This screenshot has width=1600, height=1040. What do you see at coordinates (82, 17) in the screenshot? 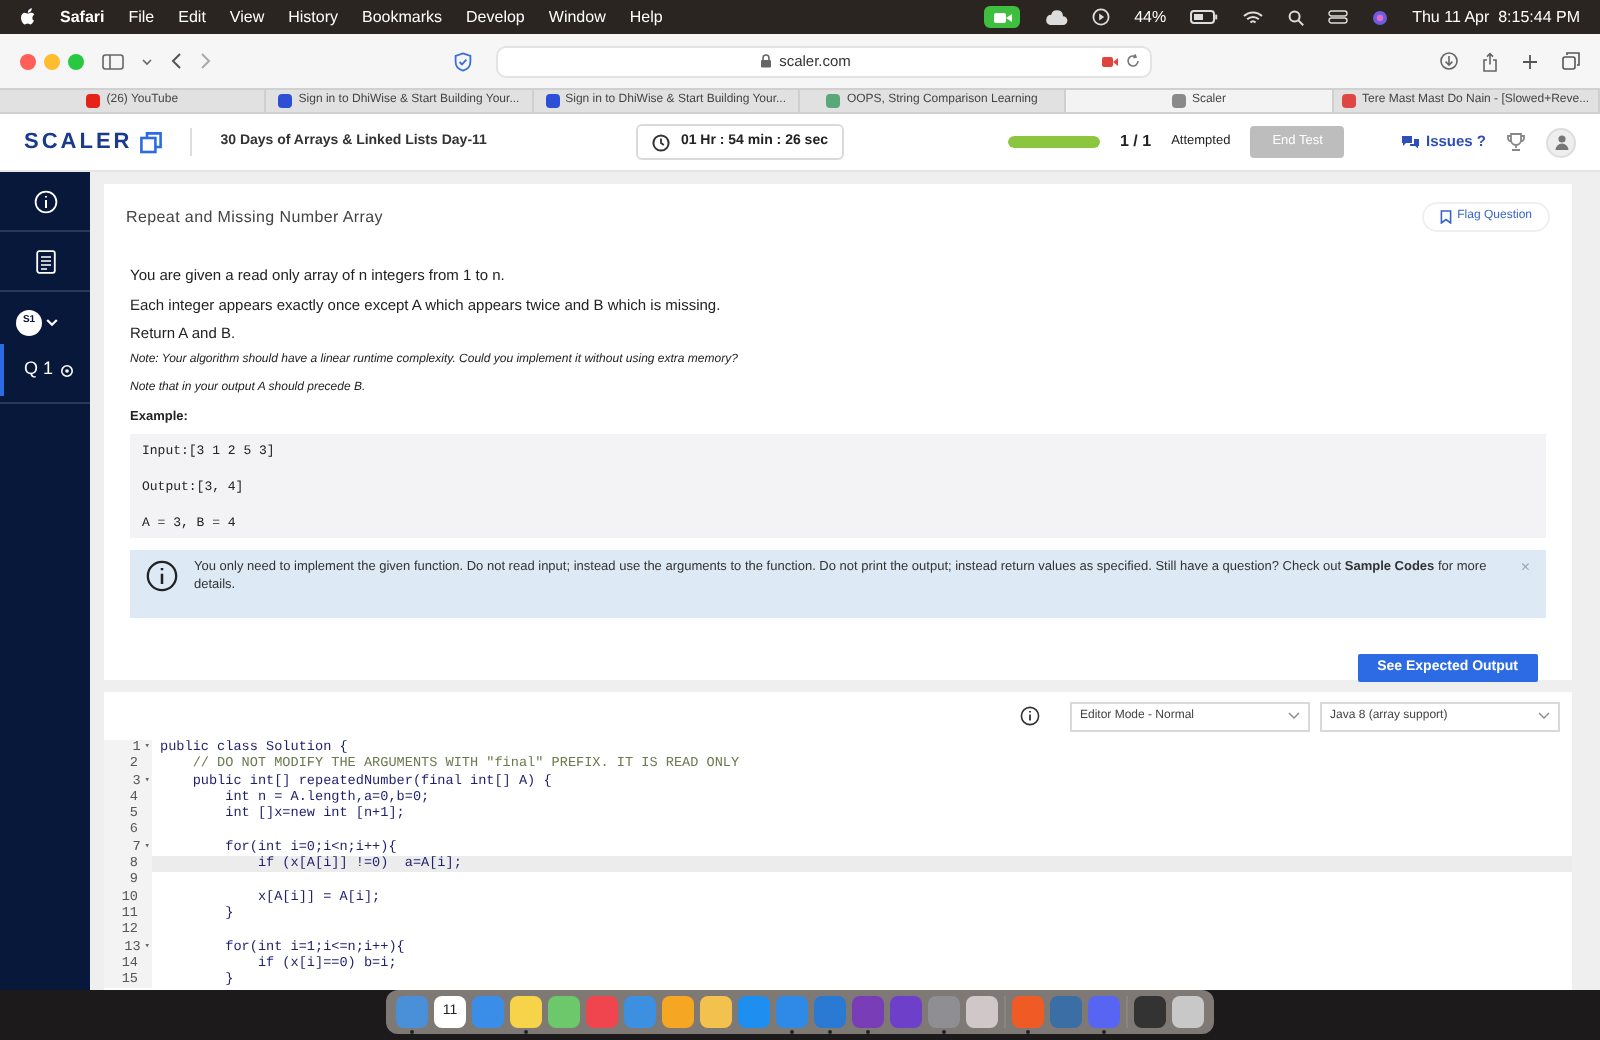
I see `app-menu: Safari` at bounding box center [82, 17].